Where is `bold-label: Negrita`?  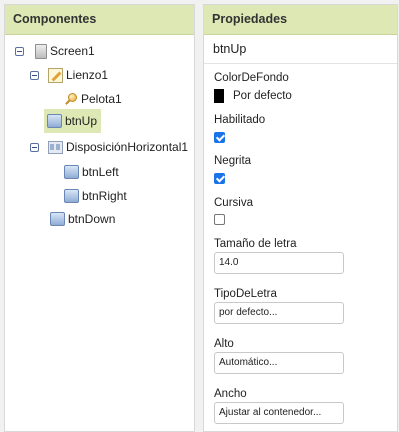 bold-label: Negrita is located at coordinates (233, 161).